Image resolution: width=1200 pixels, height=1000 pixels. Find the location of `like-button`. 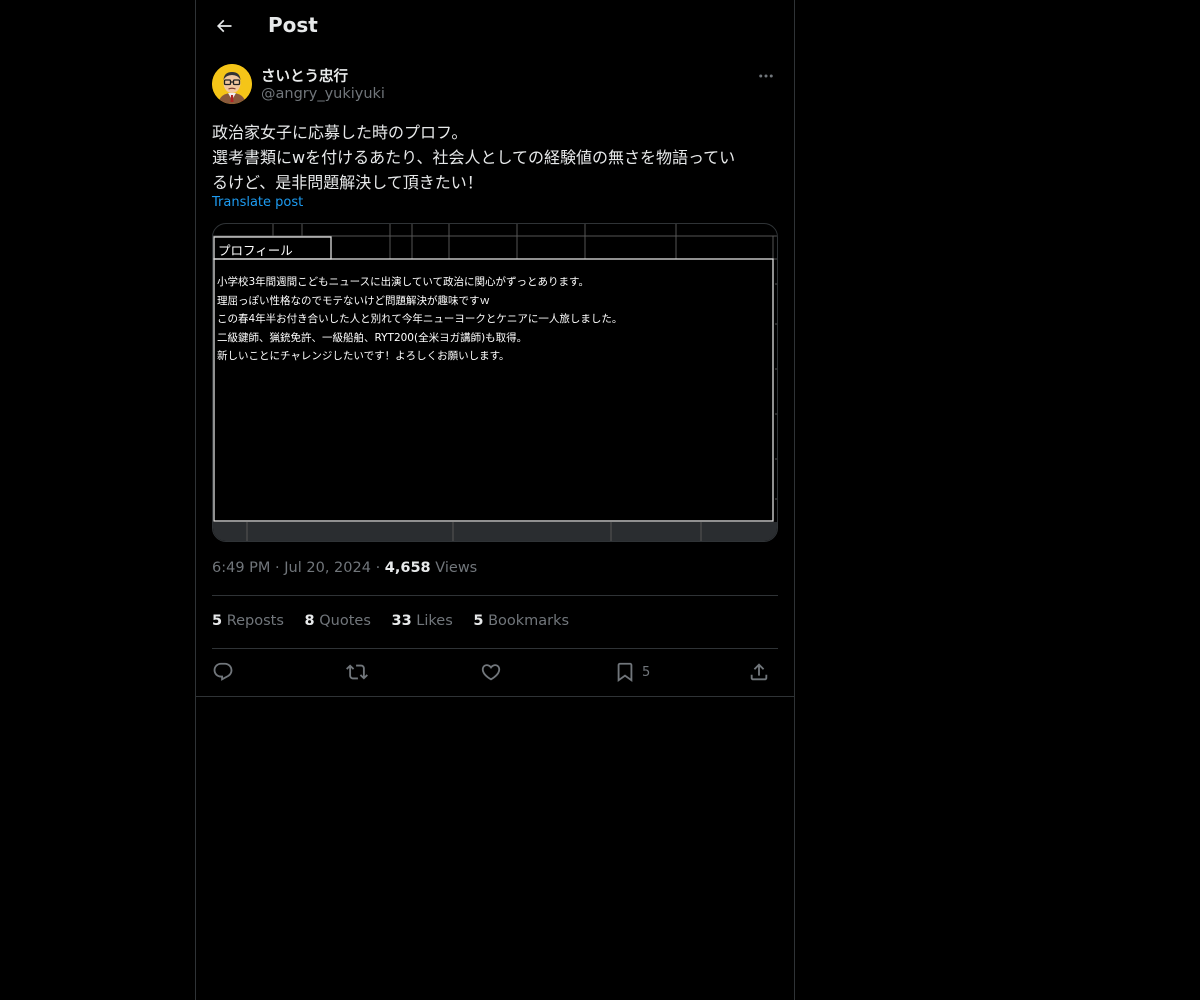

like-button is located at coordinates (491, 672).